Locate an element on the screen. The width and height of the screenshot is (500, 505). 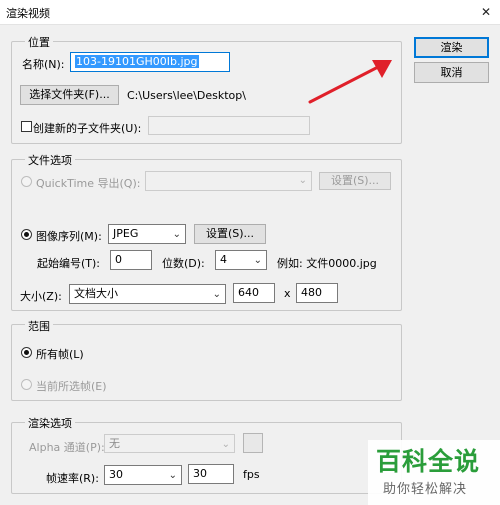
render-button: 渲染 is located at coordinates (451, 47).